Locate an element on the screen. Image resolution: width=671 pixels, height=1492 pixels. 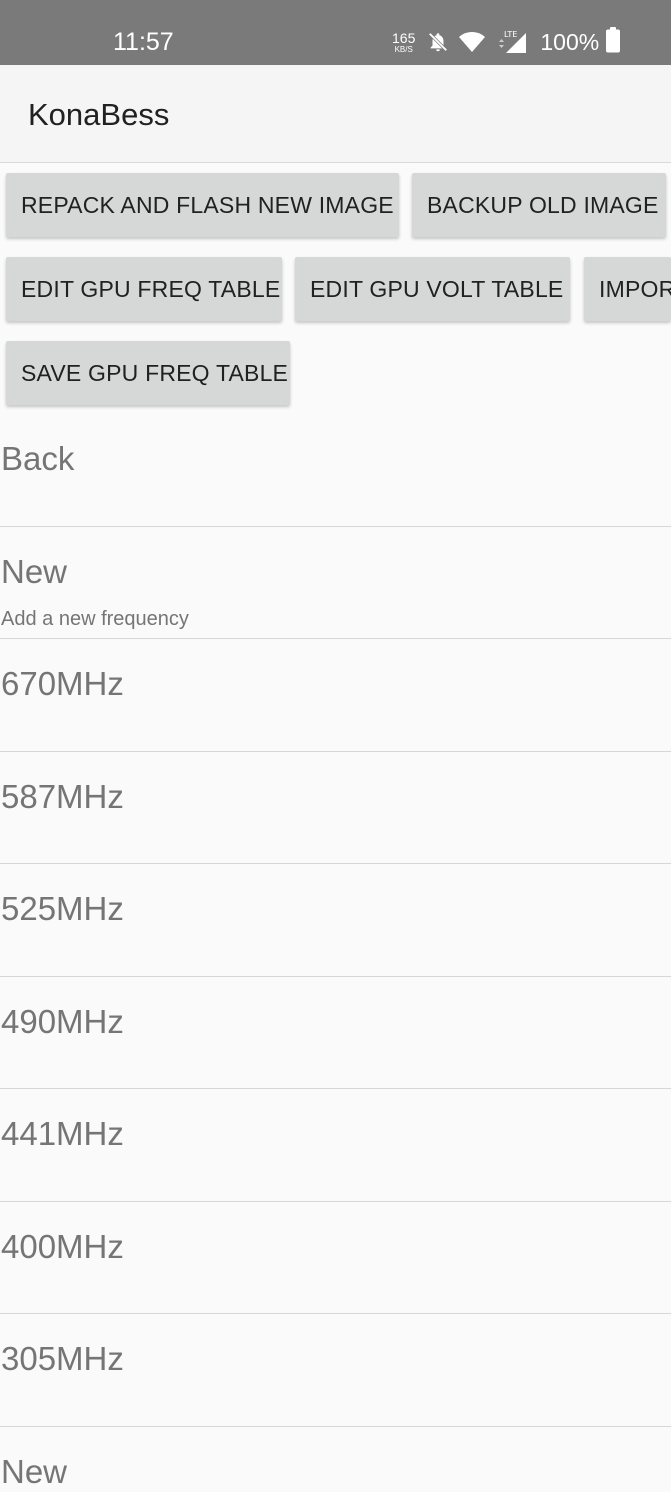
list-item-title: 441MHz is located at coordinates (62, 1133).